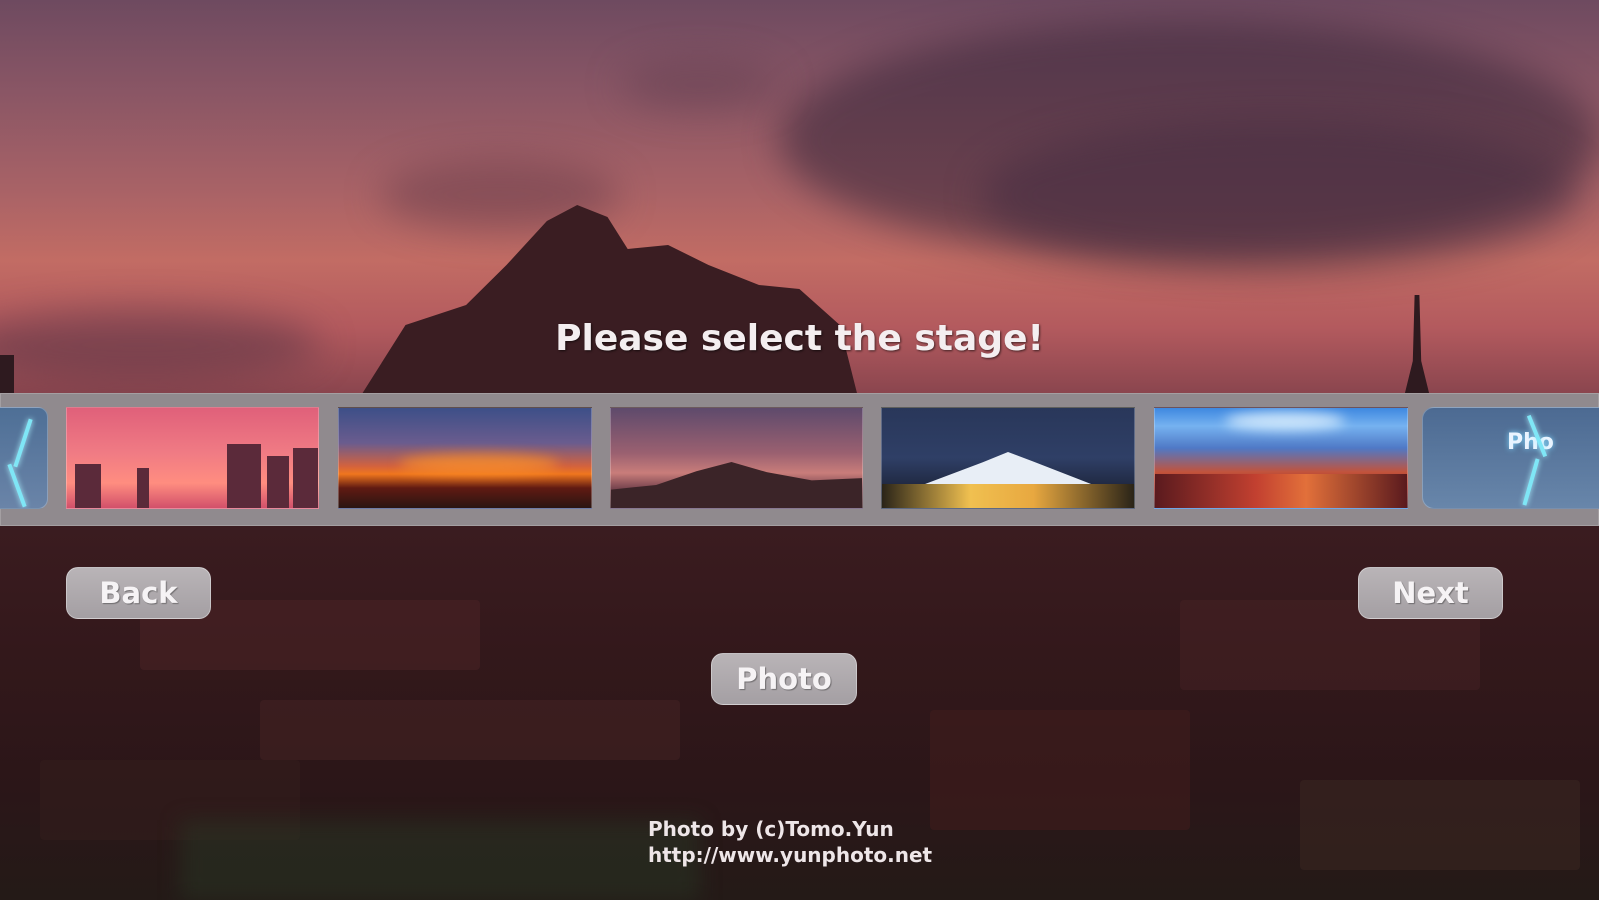  Describe the element at coordinates (1281, 458) in the screenshot. I see `stage-thumbnail-city-bridge` at that location.